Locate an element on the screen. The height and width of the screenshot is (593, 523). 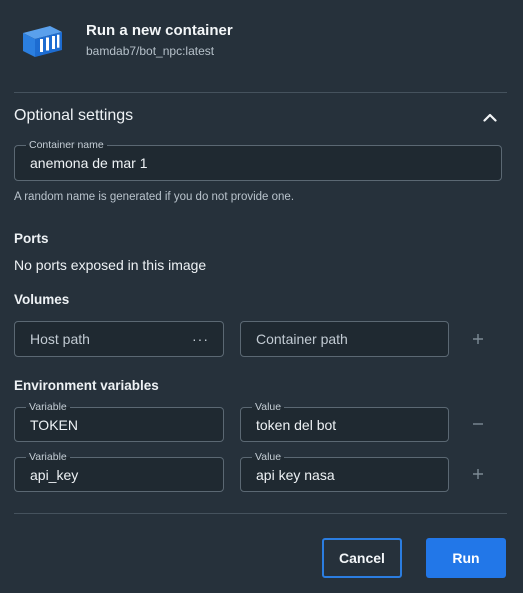
env-variable-value: api_key is located at coordinates (54, 474).